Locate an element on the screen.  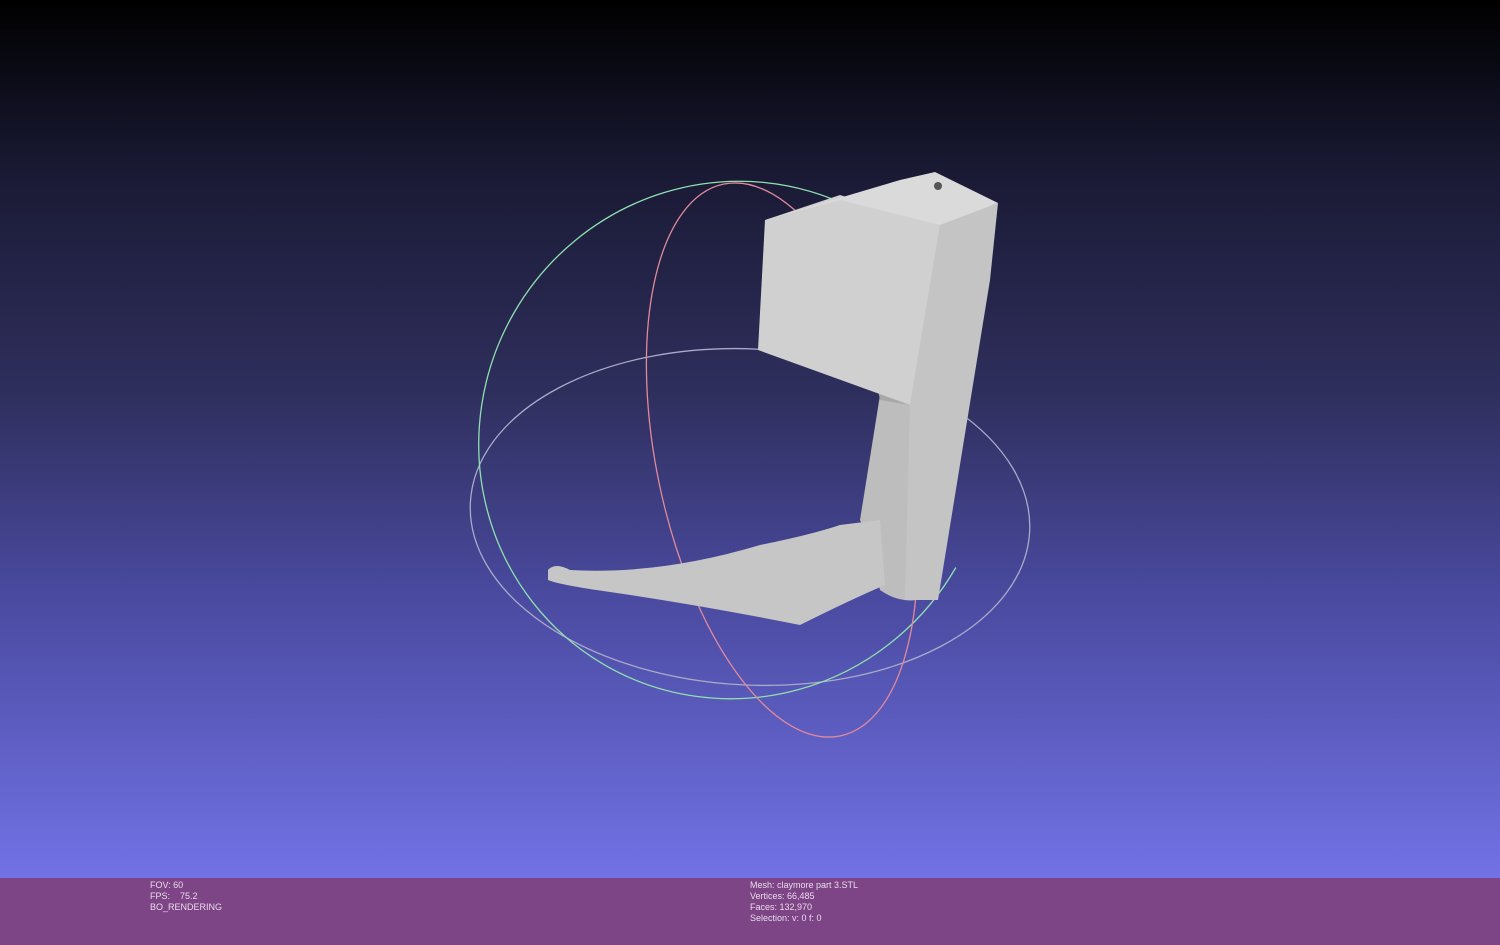
selection-info: Selection: v: 0 f: 0 is located at coordinates (786, 918).